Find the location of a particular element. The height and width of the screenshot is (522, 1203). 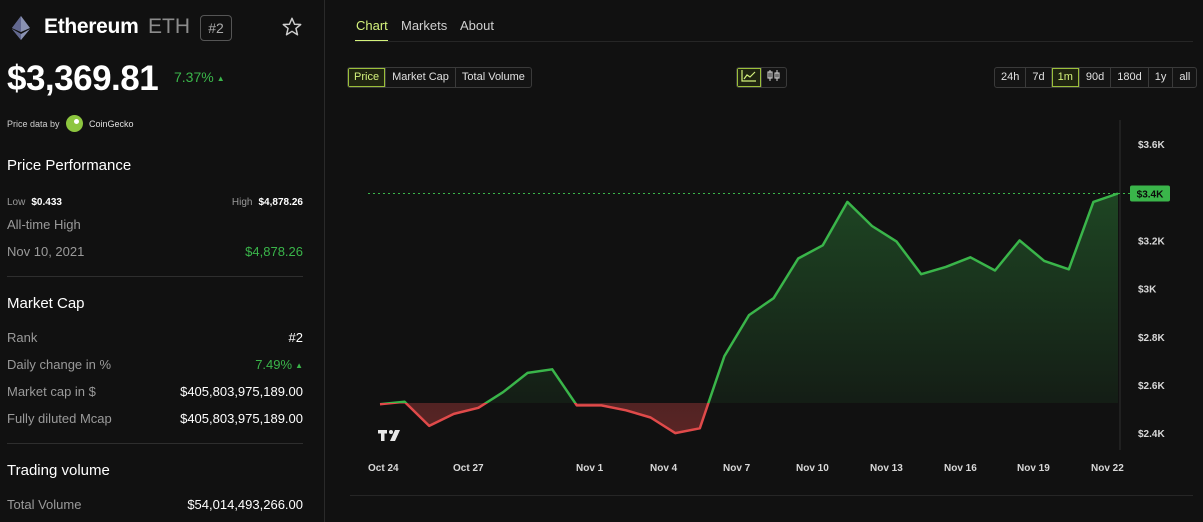

range-90d-button: 90d is located at coordinates (1096, 77).